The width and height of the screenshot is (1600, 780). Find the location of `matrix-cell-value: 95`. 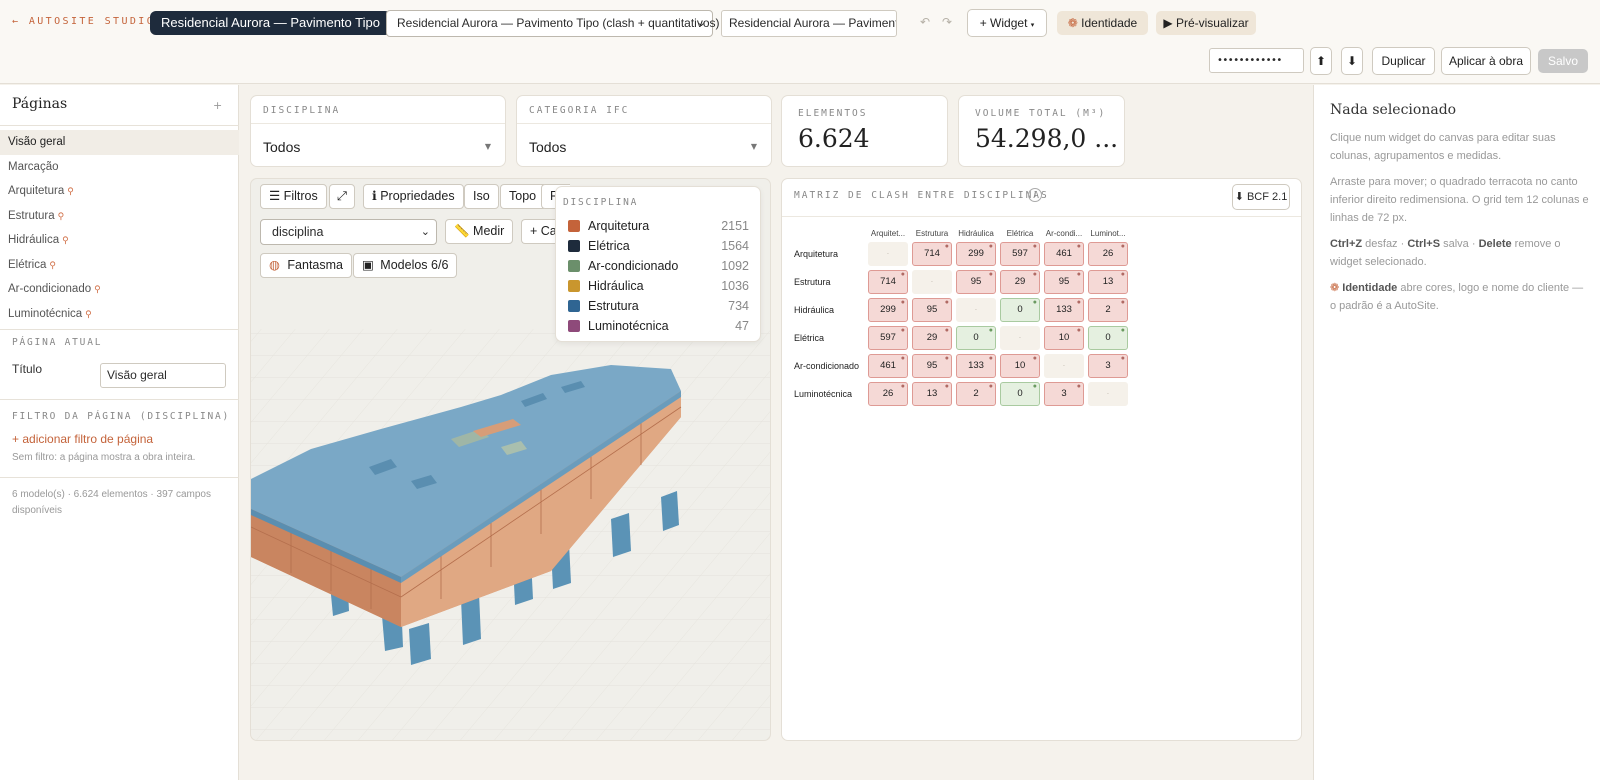

matrix-cell-value: 95 is located at coordinates (1064, 281).